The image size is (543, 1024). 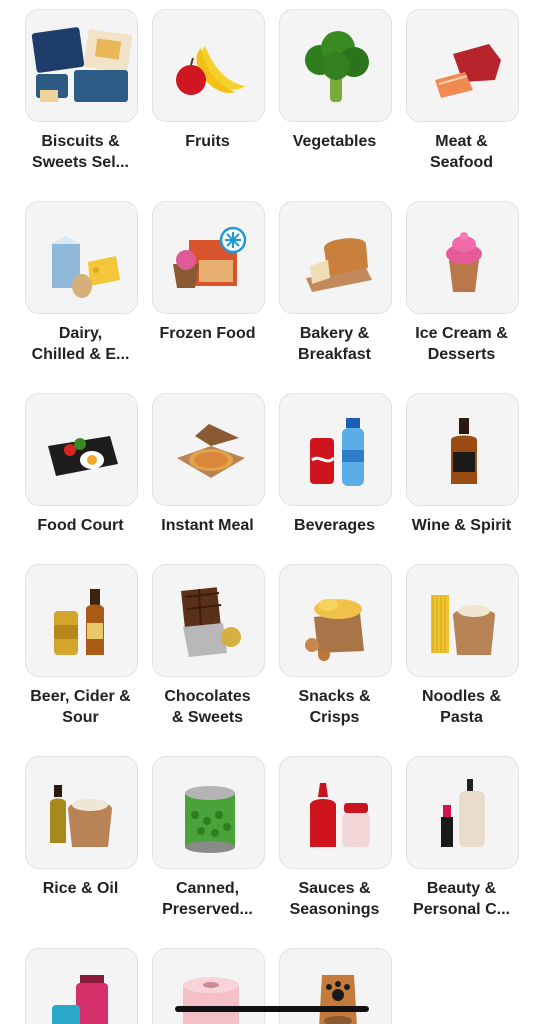 I want to click on category-label: Rice & Oil, so click(x=80, y=888).